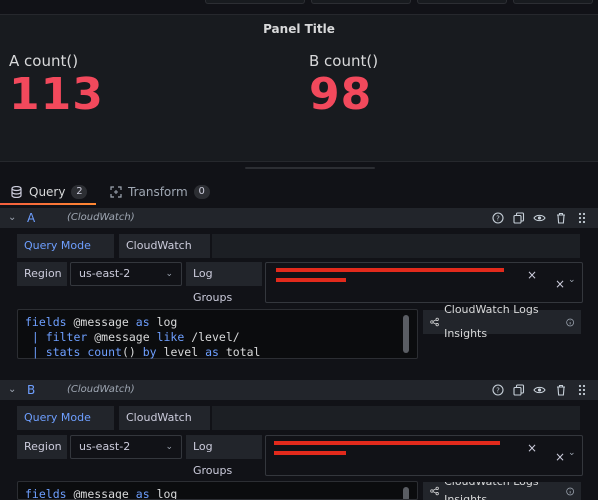 The width and height of the screenshot is (598, 500). What do you see at coordinates (299, 7) in the screenshot?
I see `toolbar-strip` at bounding box center [299, 7].